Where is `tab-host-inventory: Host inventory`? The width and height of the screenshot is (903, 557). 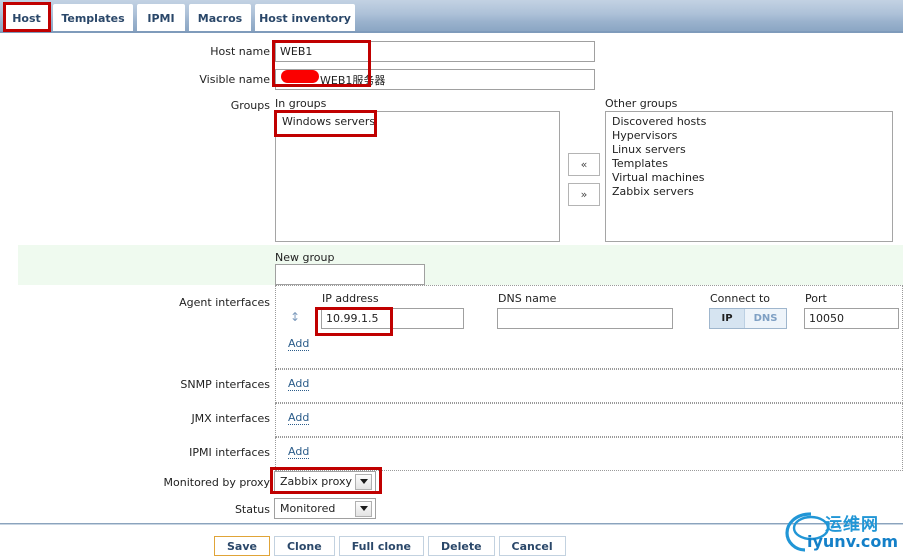 tab-host-inventory: Host inventory is located at coordinates (305, 17).